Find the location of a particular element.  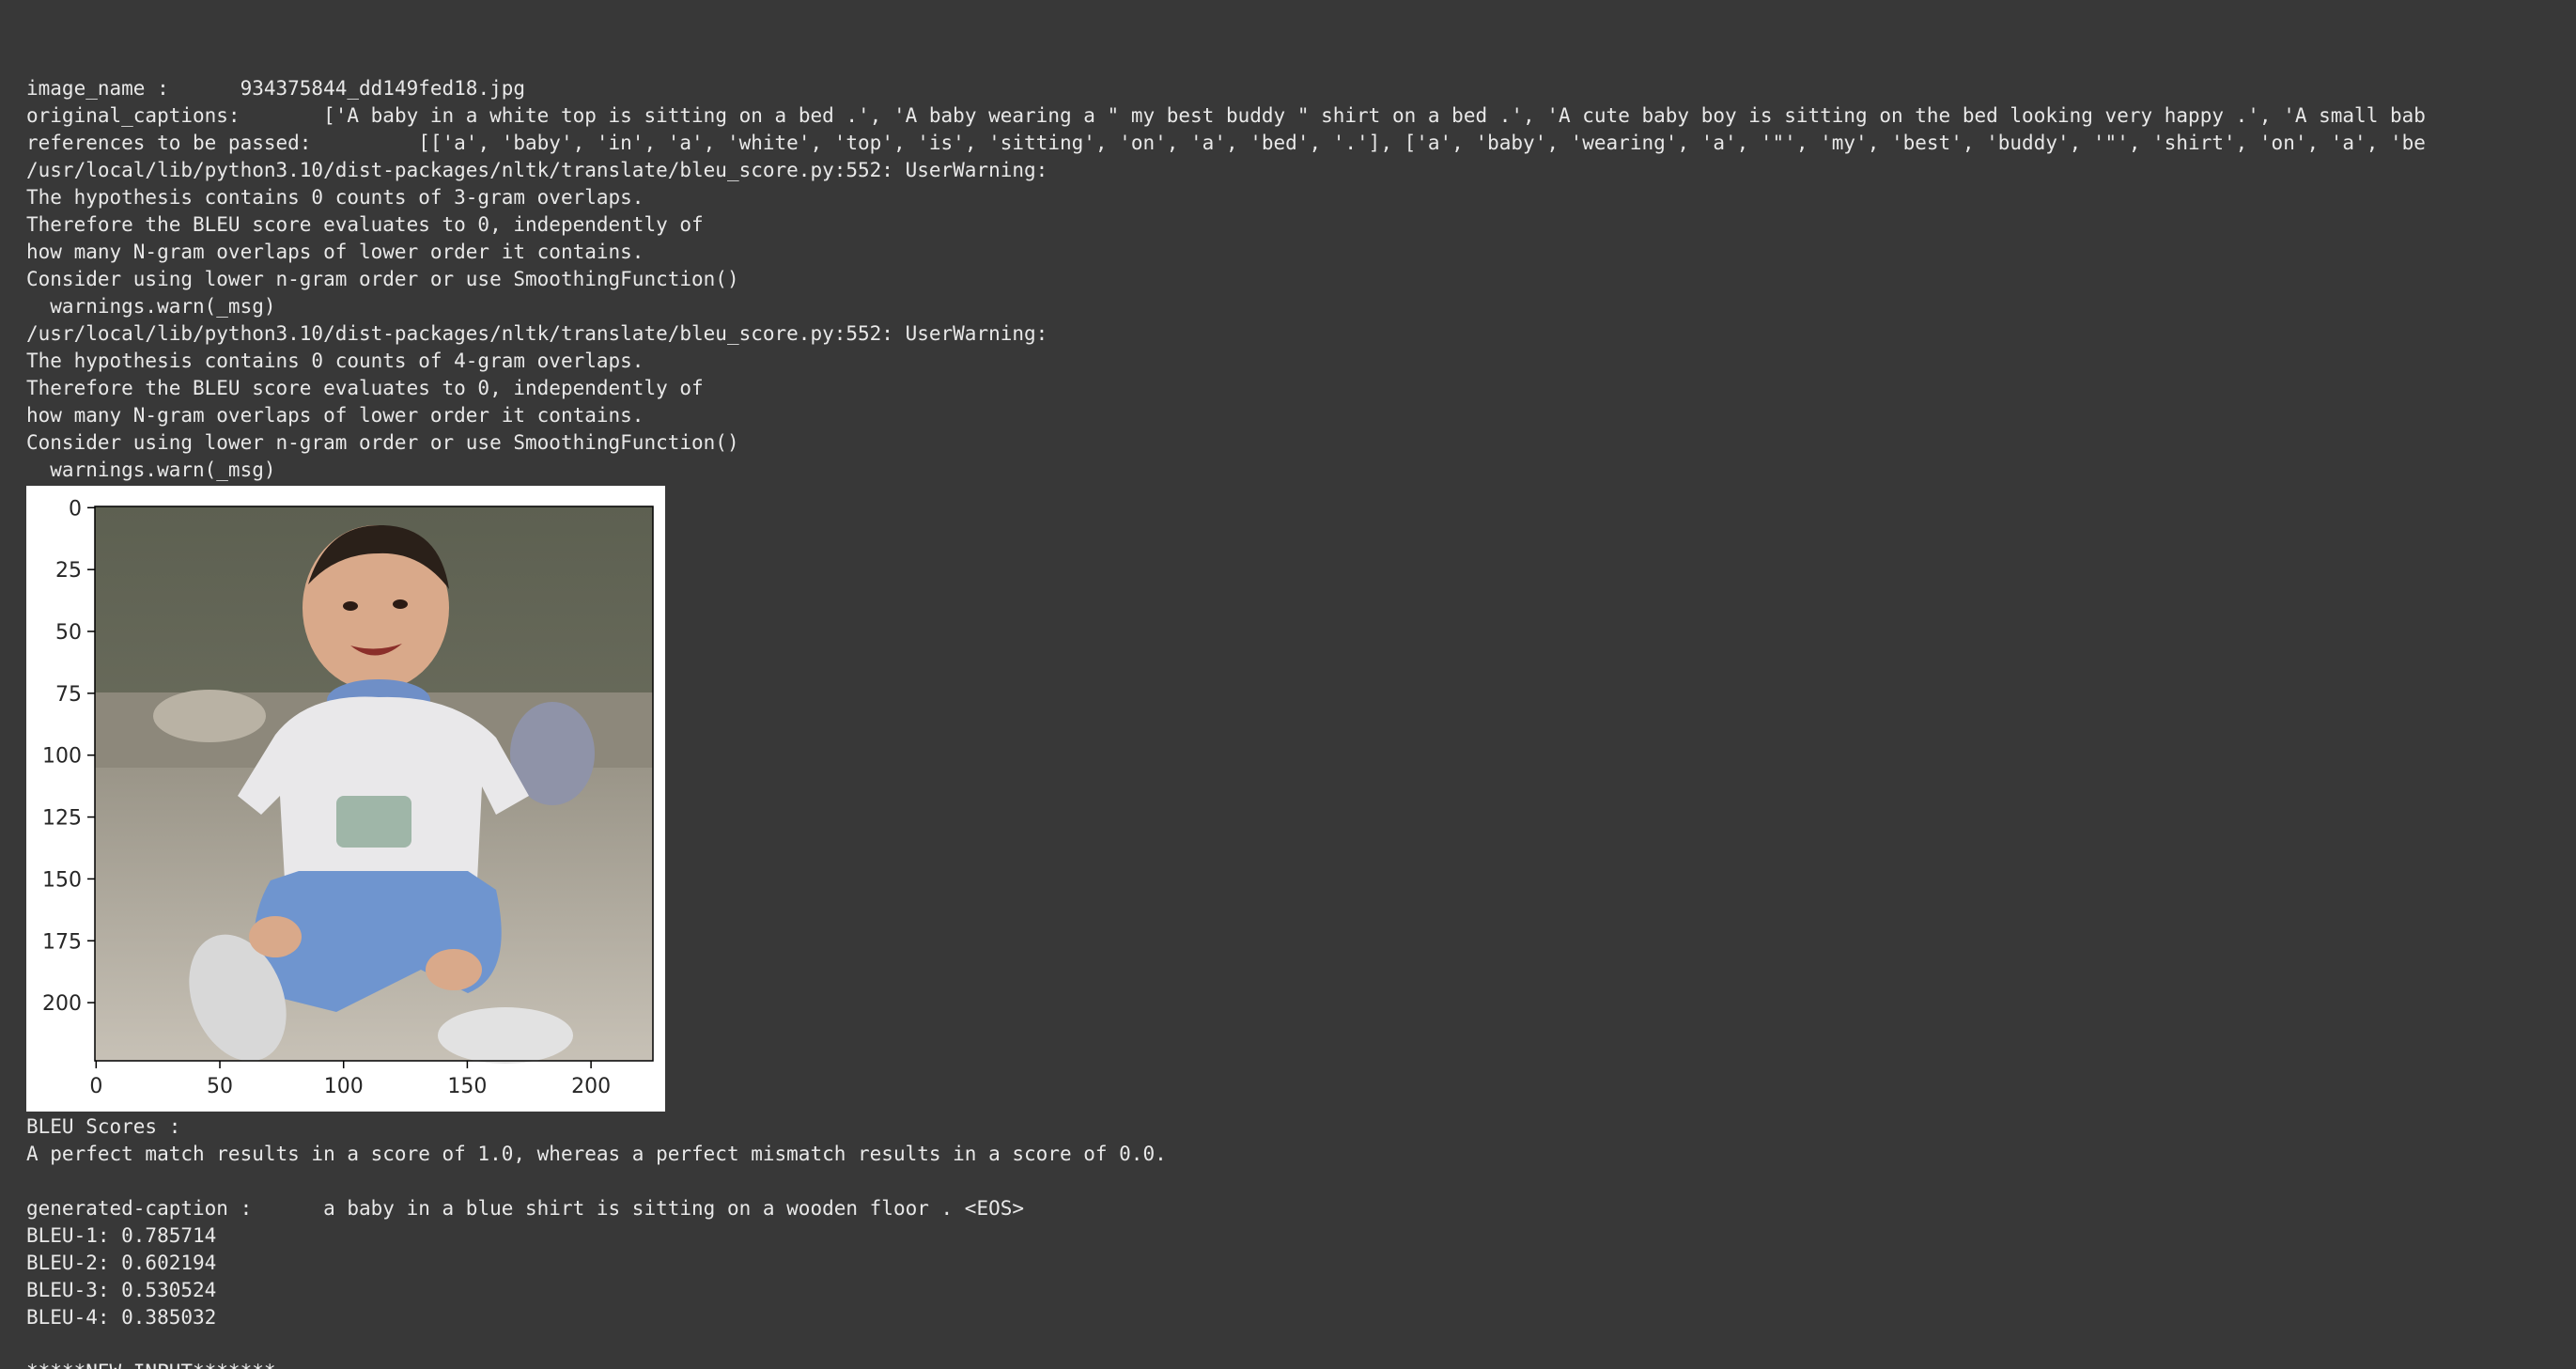

x-tick-label: 50 is located at coordinates (220, 1087).